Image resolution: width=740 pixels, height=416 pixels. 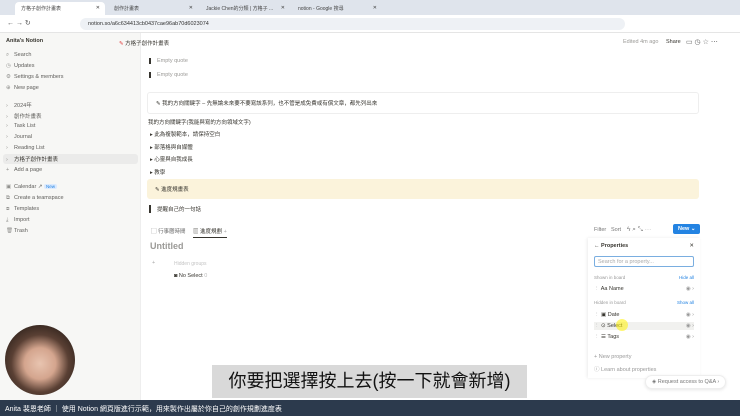 What do you see at coordinates (70, 159) in the screenshot?
I see `sidebar-page-active: › 方格子創作計畫表` at bounding box center [70, 159].